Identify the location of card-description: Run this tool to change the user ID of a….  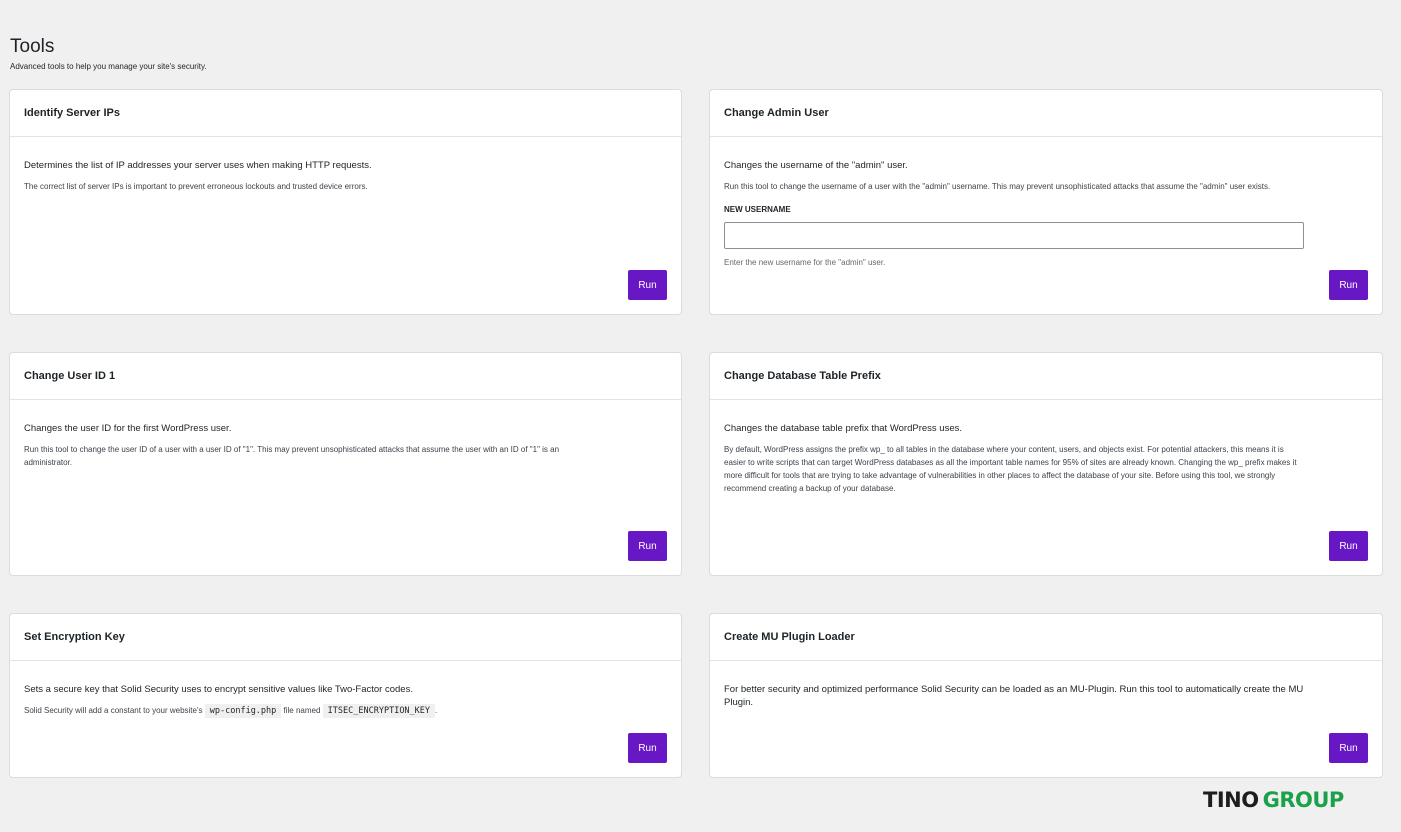
(292, 456).